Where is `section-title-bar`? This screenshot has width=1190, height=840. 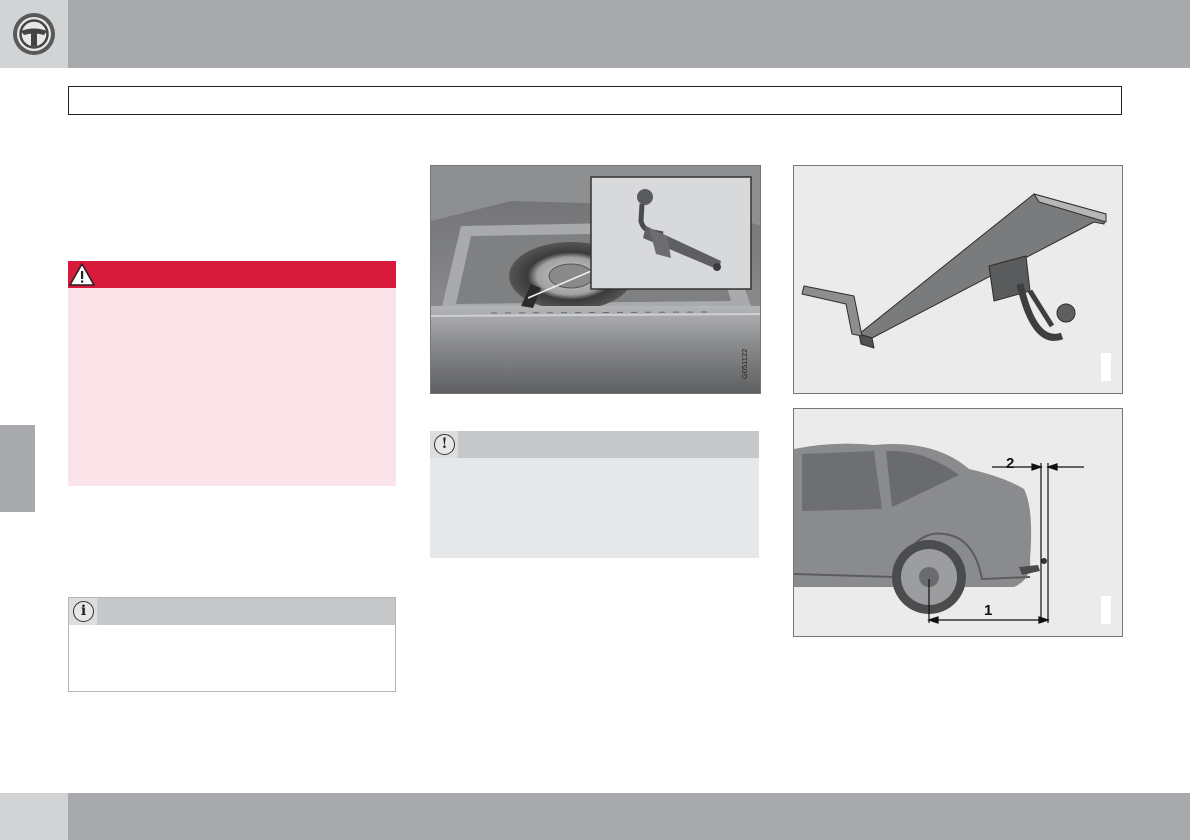
section-title-bar is located at coordinates (595, 100).